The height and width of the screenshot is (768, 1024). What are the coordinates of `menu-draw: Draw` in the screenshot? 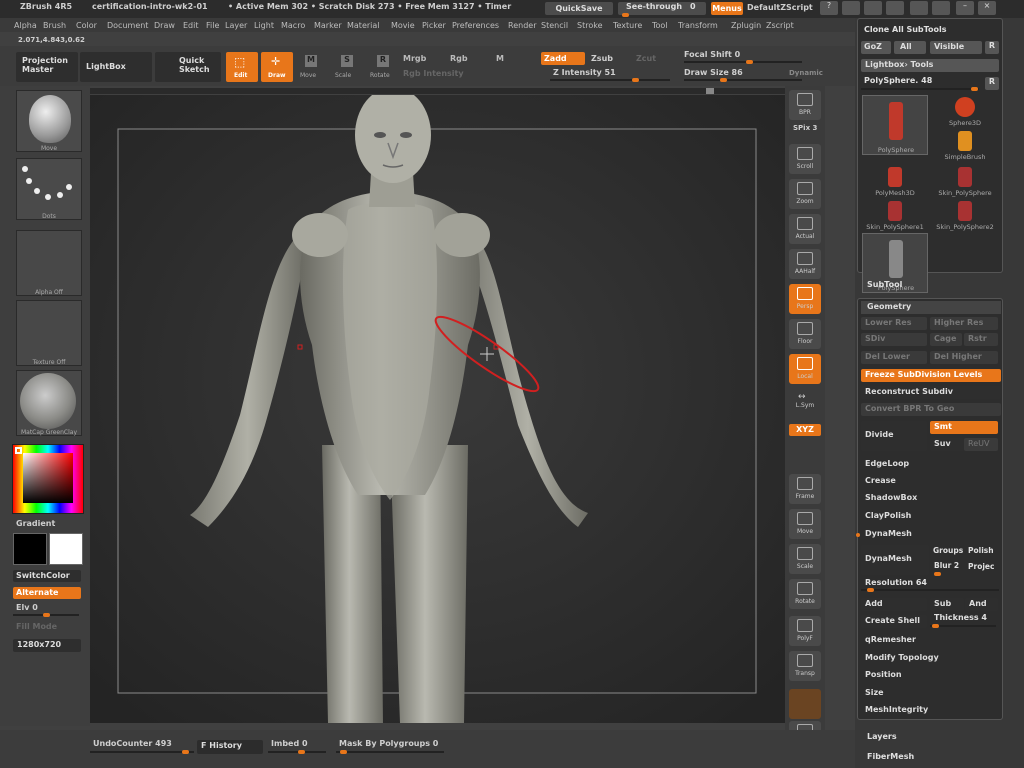 It's located at (164, 25).